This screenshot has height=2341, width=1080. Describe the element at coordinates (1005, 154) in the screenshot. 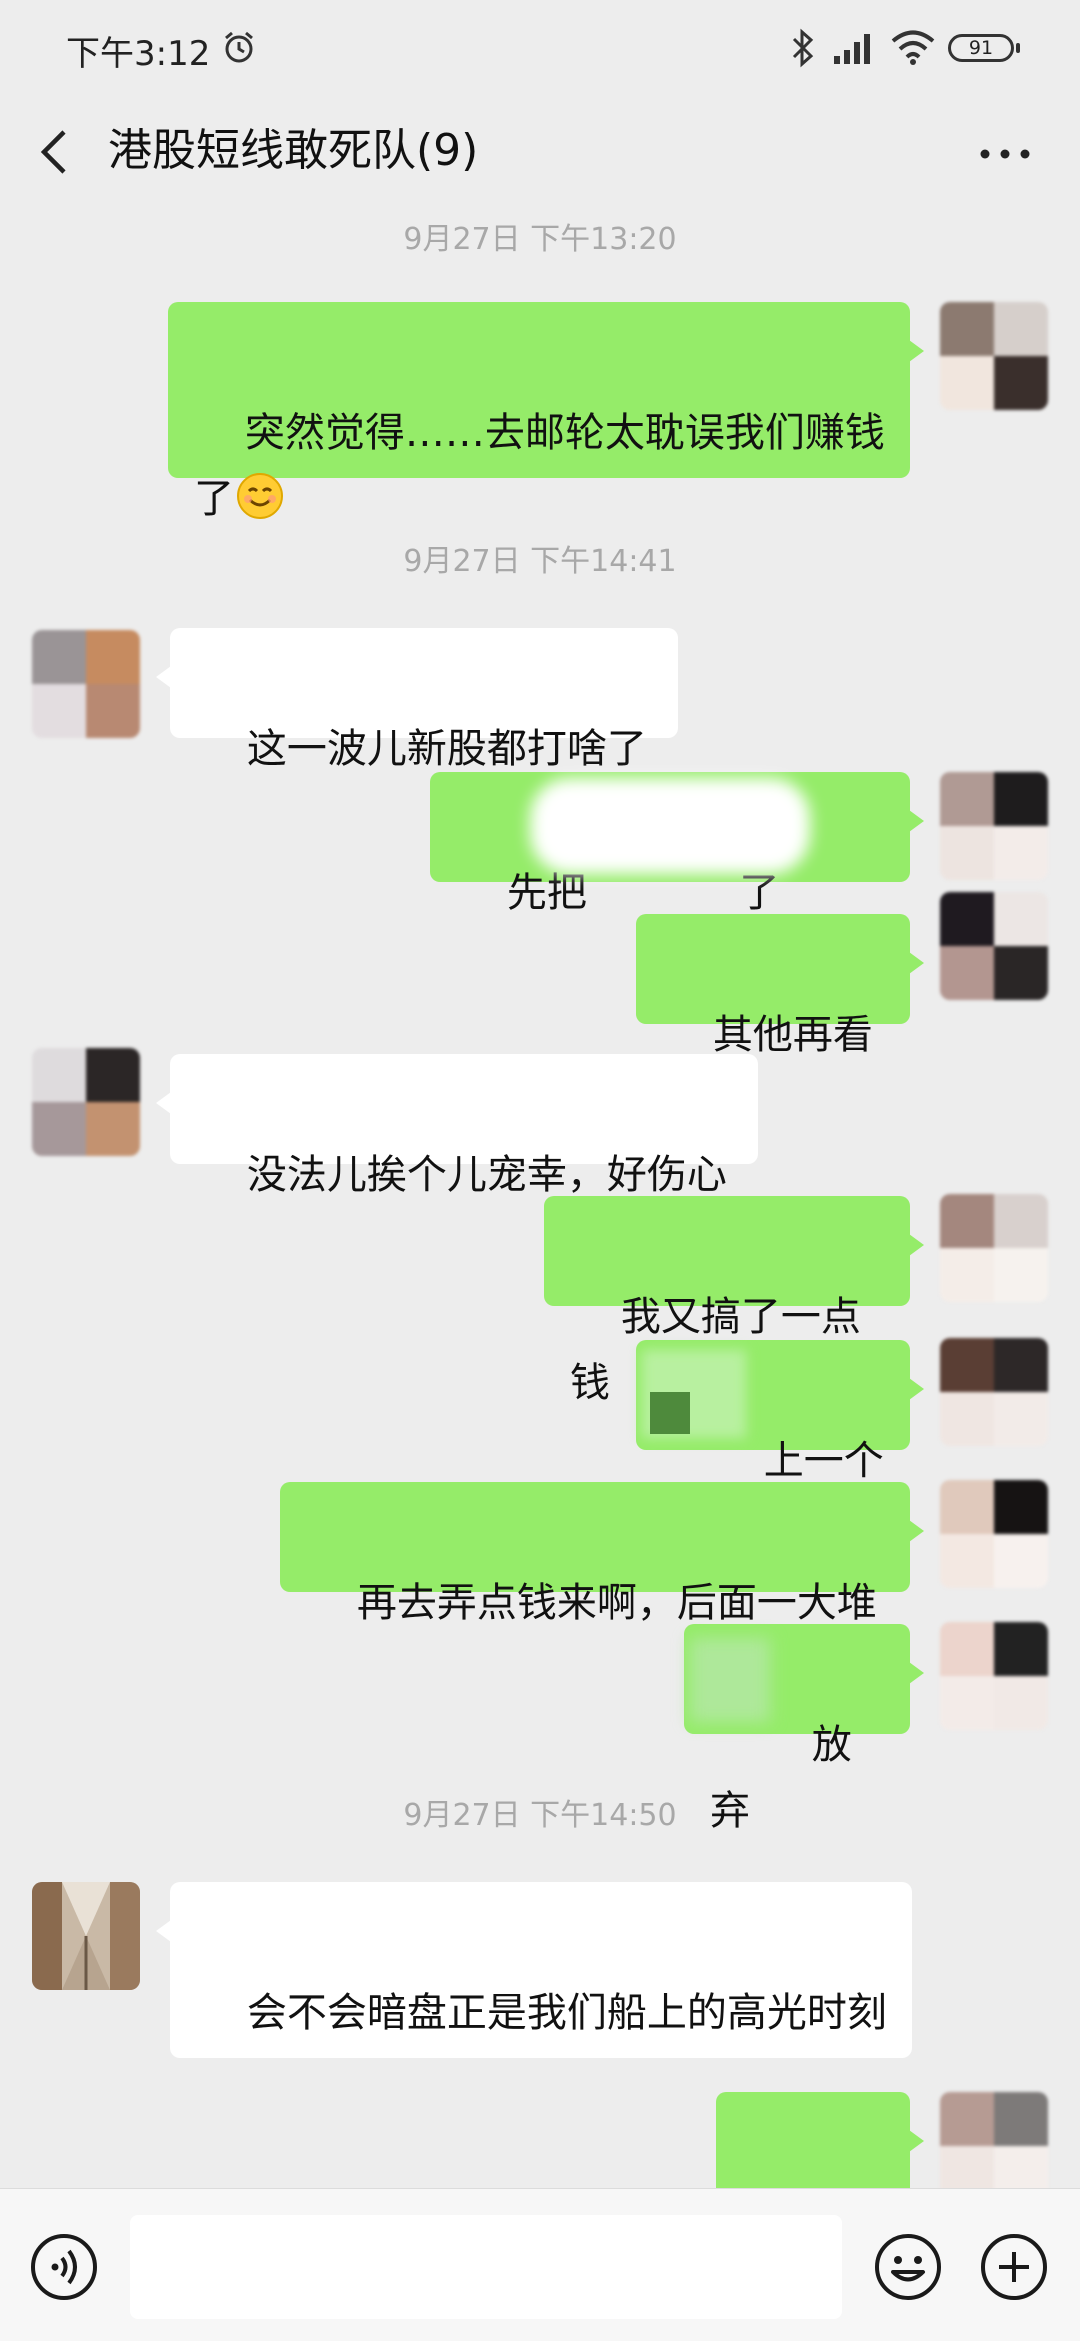

I see `more-dots-icon` at that location.